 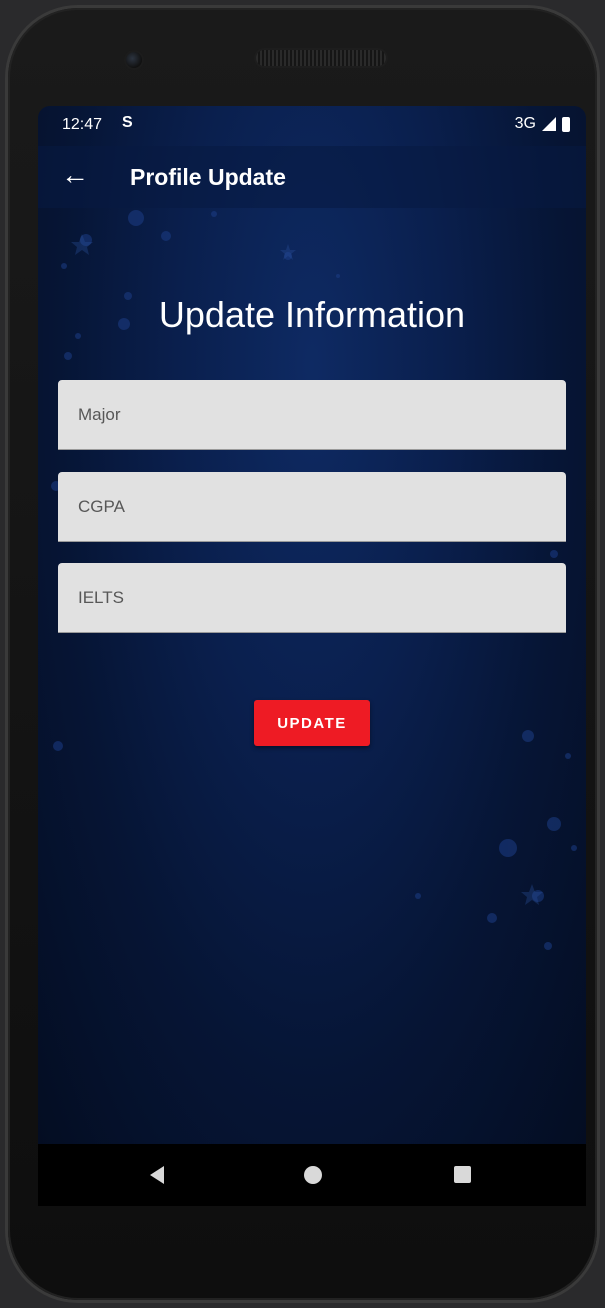 I want to click on form-heading: Update Information, so click(x=312, y=314).